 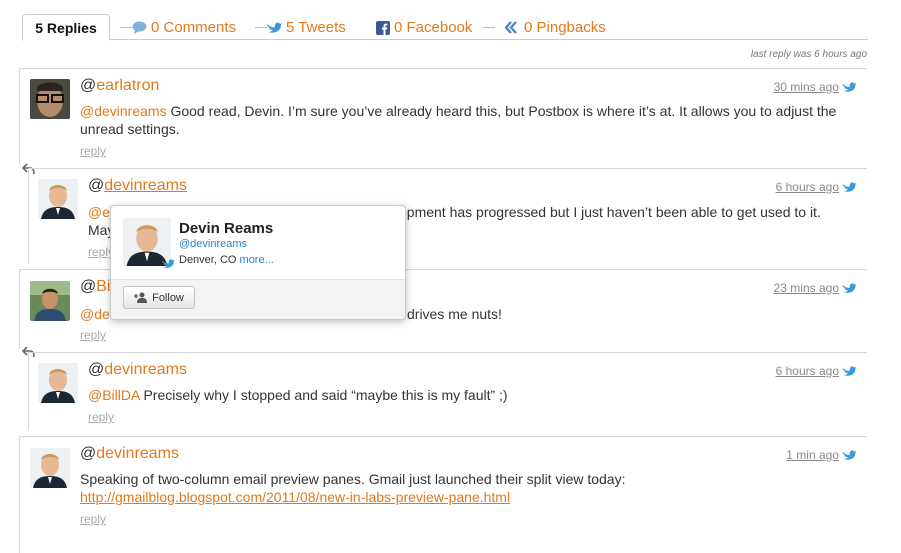 I want to click on tab-comments: 0 Comments, so click(x=184, y=27).